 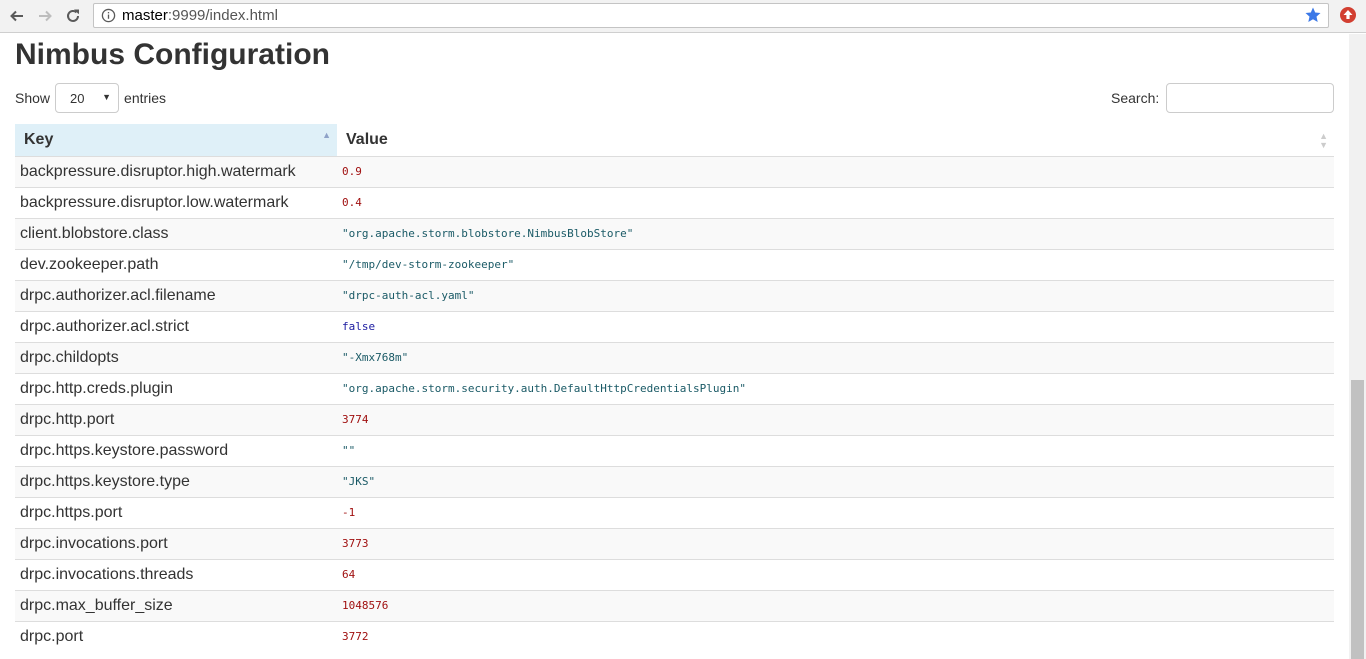 I want to click on table-row: drpc.https.port -1, so click(x=674, y=512).